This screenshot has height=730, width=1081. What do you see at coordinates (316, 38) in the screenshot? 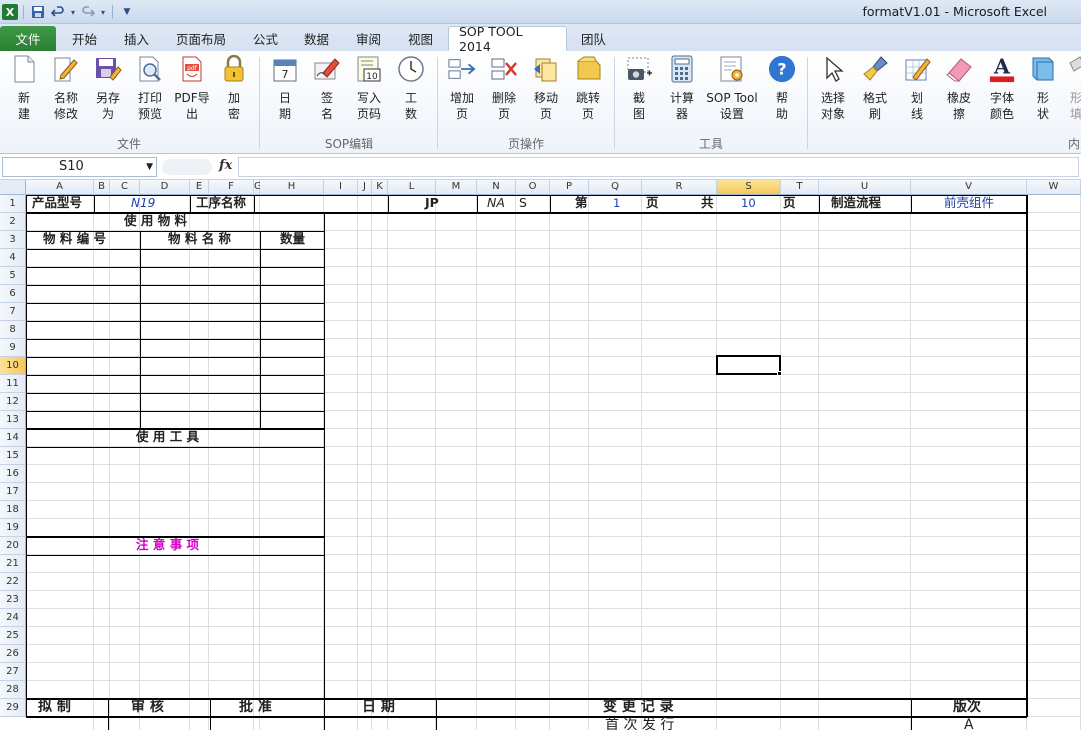
I see `tab-data: 数据` at bounding box center [316, 38].